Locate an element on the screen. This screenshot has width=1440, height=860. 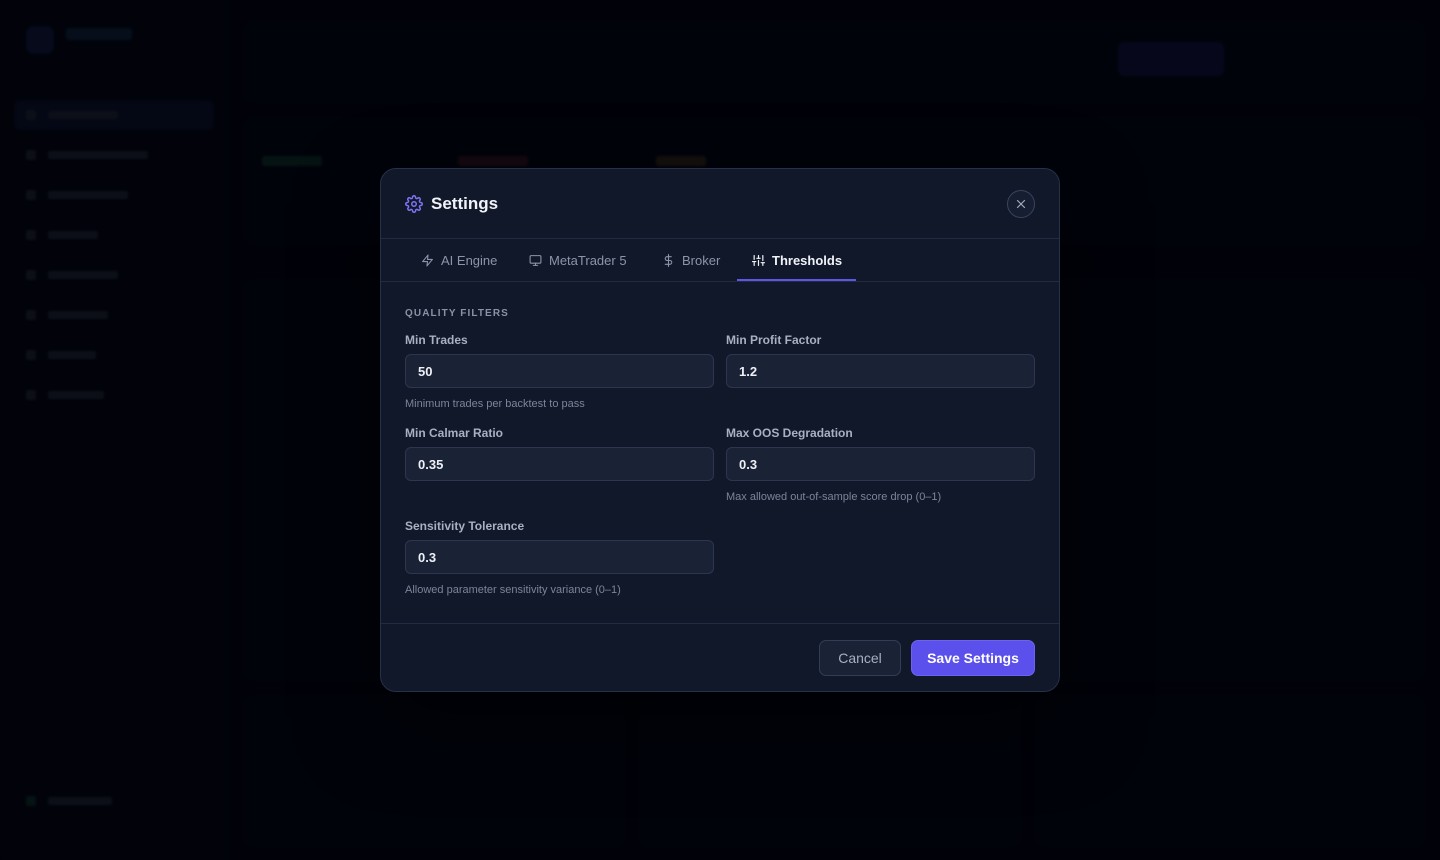
min-calmar-ratio-label: Min Calmar Ratio is located at coordinates (454, 433).